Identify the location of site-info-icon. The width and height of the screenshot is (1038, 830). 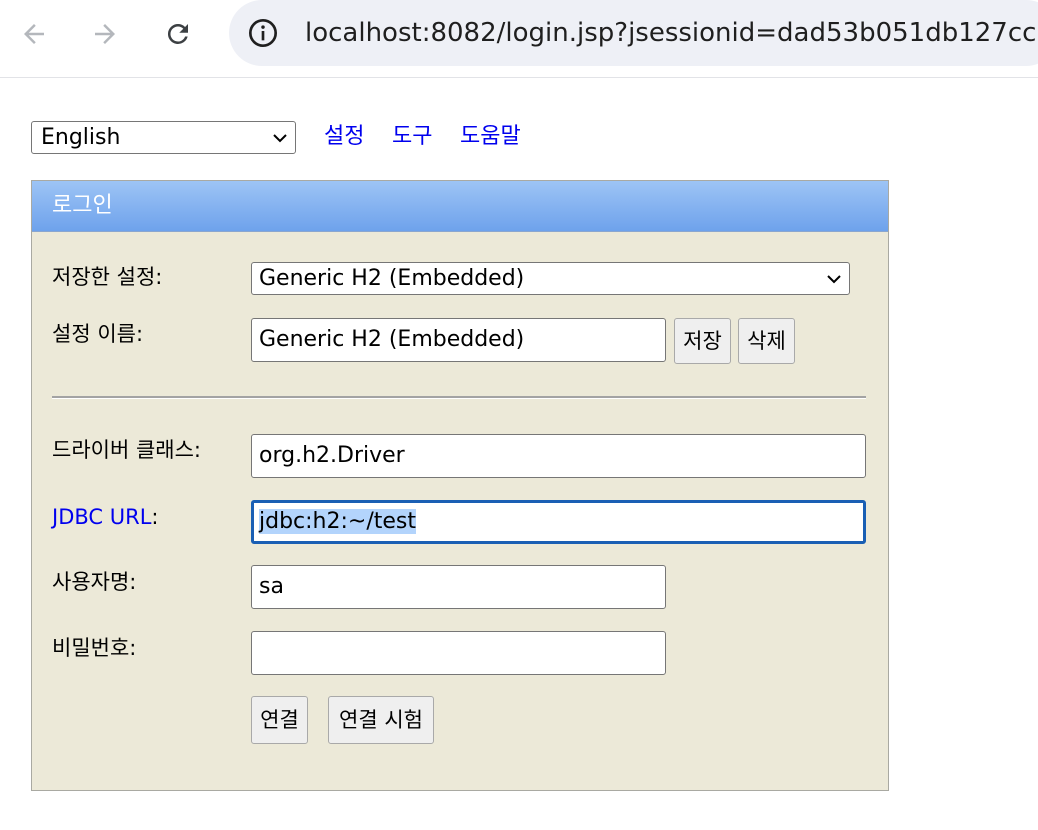
(263, 33).